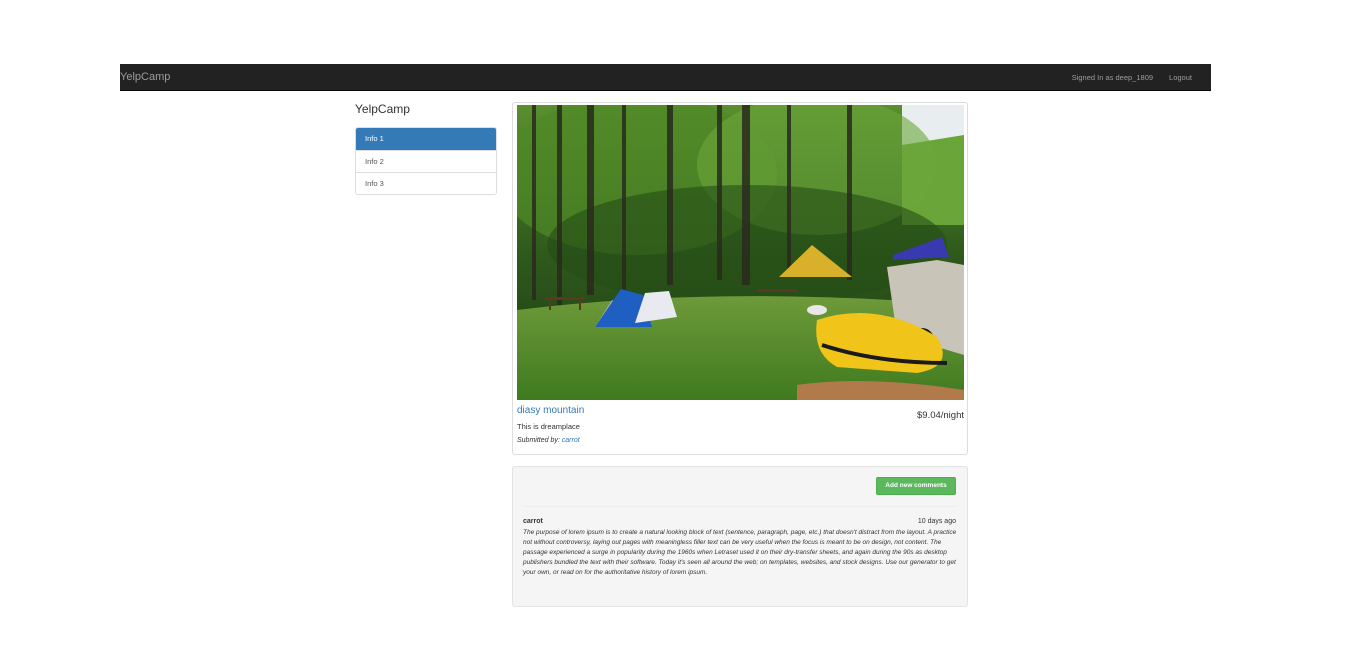  I want to click on add-comment-button: Add new comments, so click(916, 486).